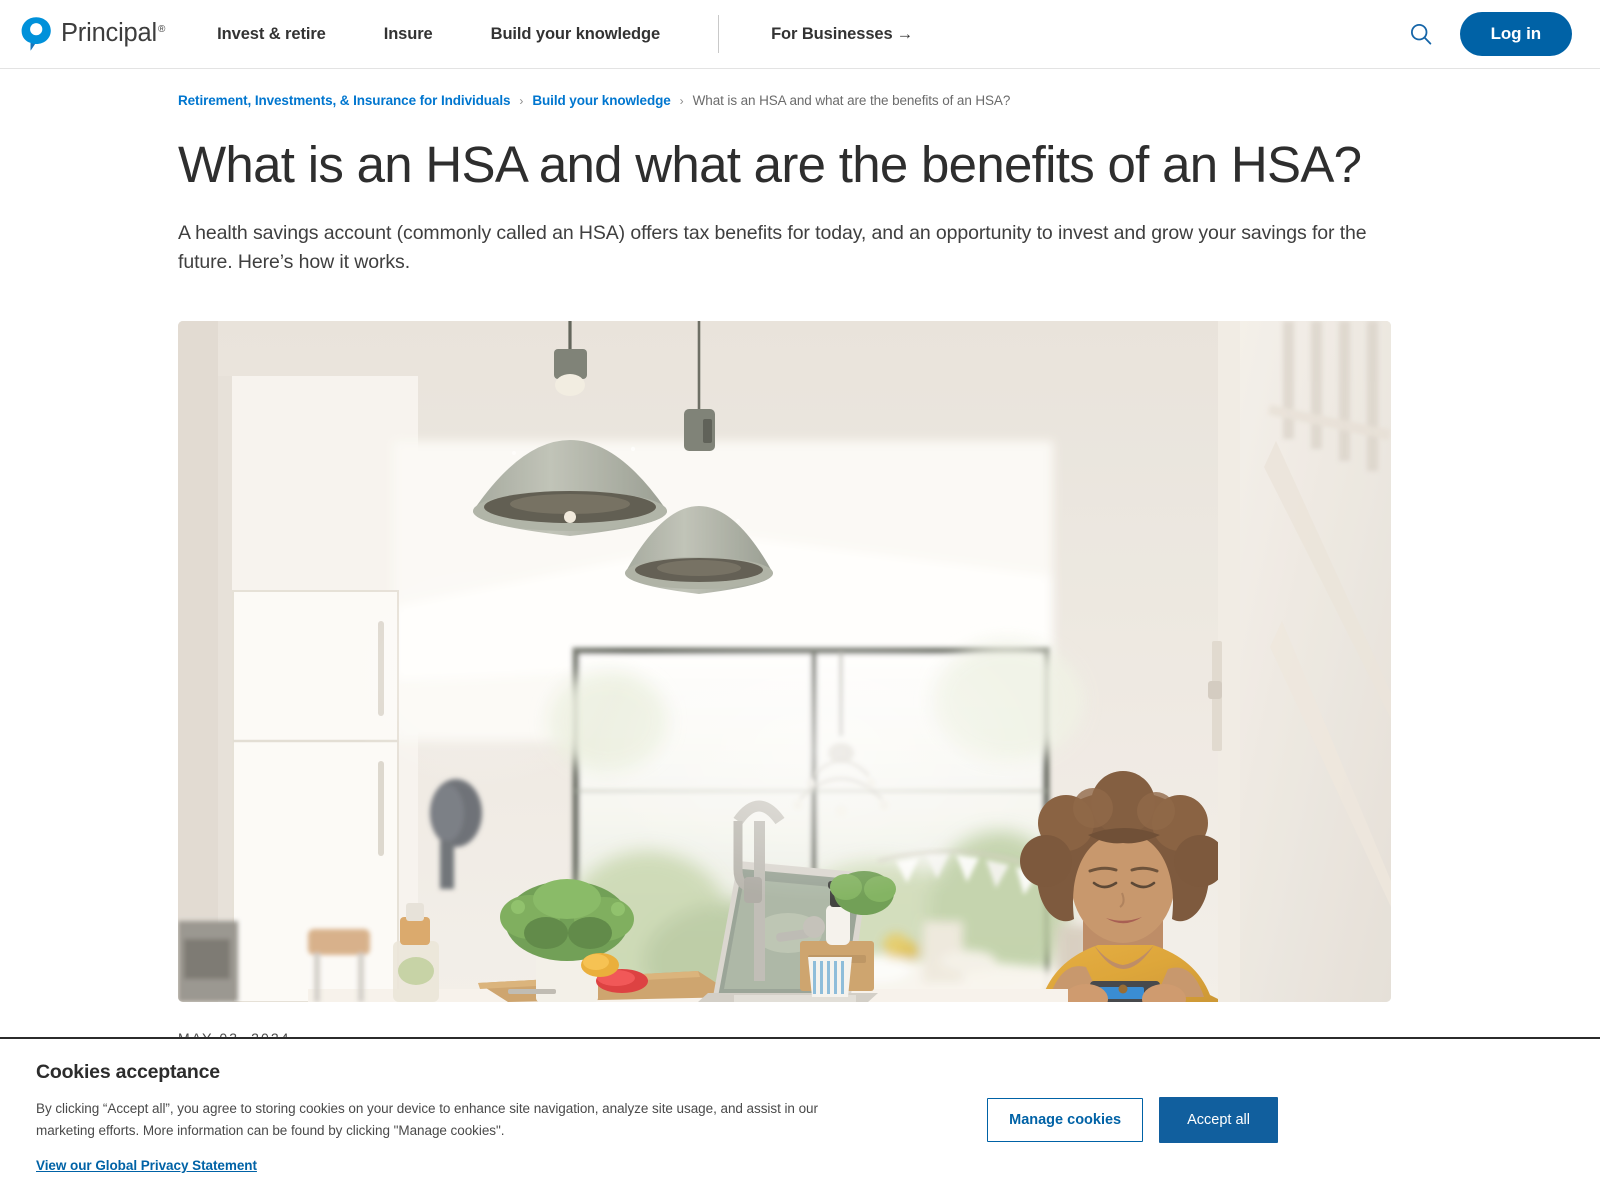 This screenshot has height=1200, width=1600. Describe the element at coordinates (719, 34) in the screenshot. I see `nav-divider` at that location.